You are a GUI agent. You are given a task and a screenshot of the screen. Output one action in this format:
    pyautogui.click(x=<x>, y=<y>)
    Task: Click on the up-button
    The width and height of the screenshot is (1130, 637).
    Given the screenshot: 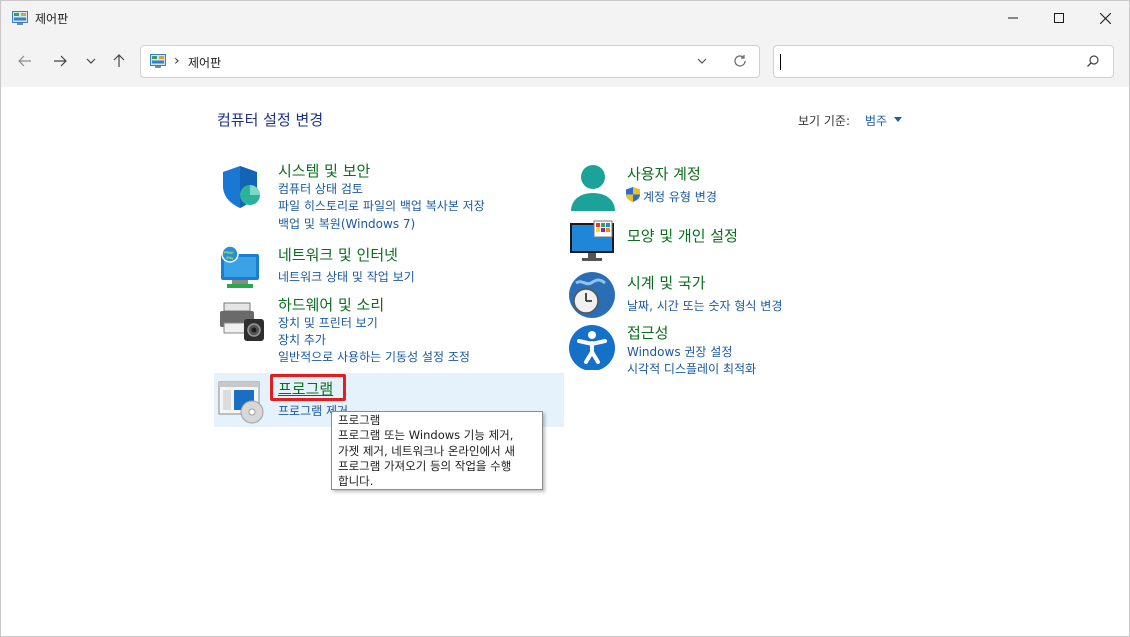 What is the action you would take?
    pyautogui.click(x=119, y=61)
    